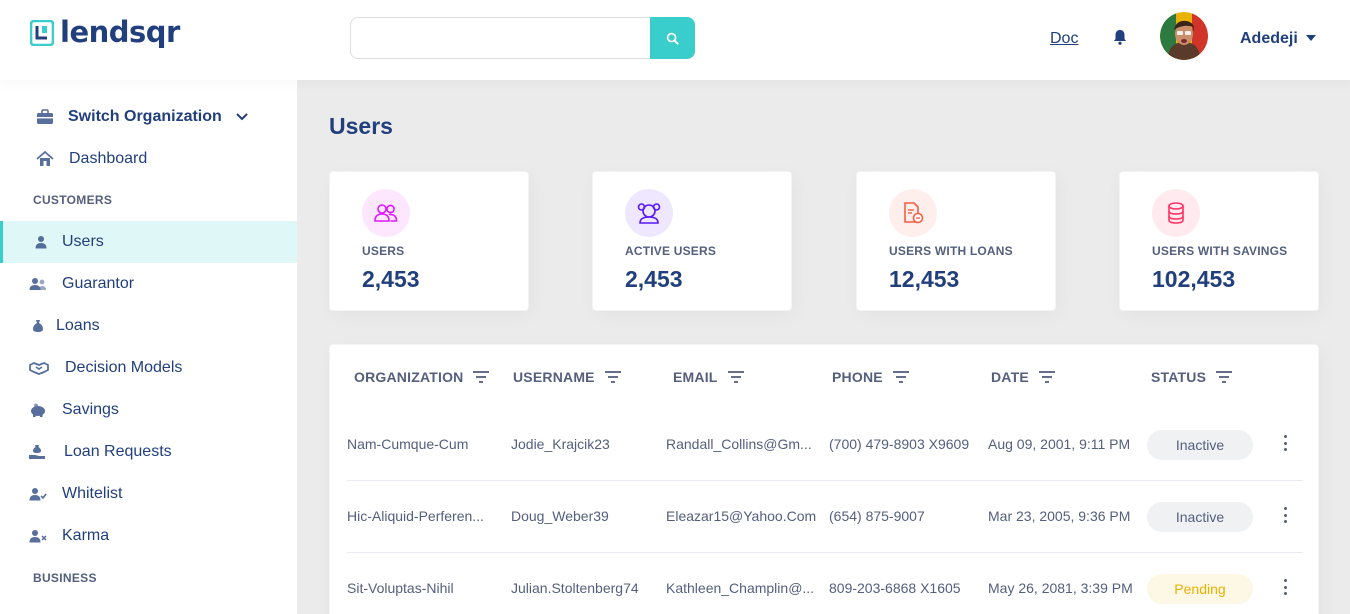 The width and height of the screenshot is (1350, 614). I want to click on logo-text: lendsqr, so click(120, 32).